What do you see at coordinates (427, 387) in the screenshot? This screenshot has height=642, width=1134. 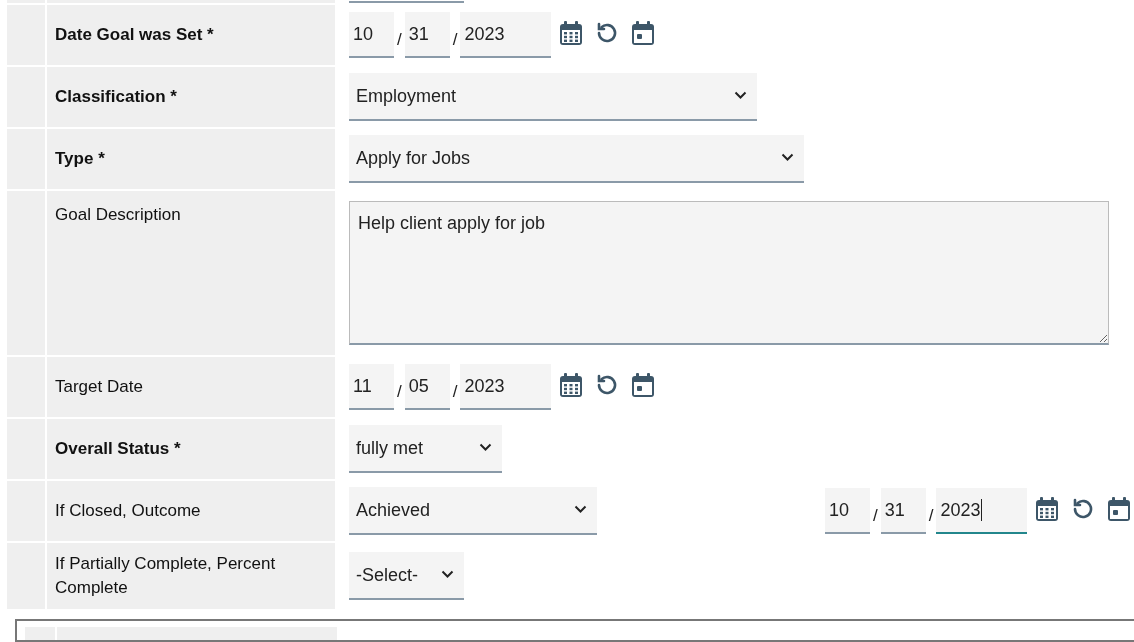 I see `date-part-field: 05` at bounding box center [427, 387].